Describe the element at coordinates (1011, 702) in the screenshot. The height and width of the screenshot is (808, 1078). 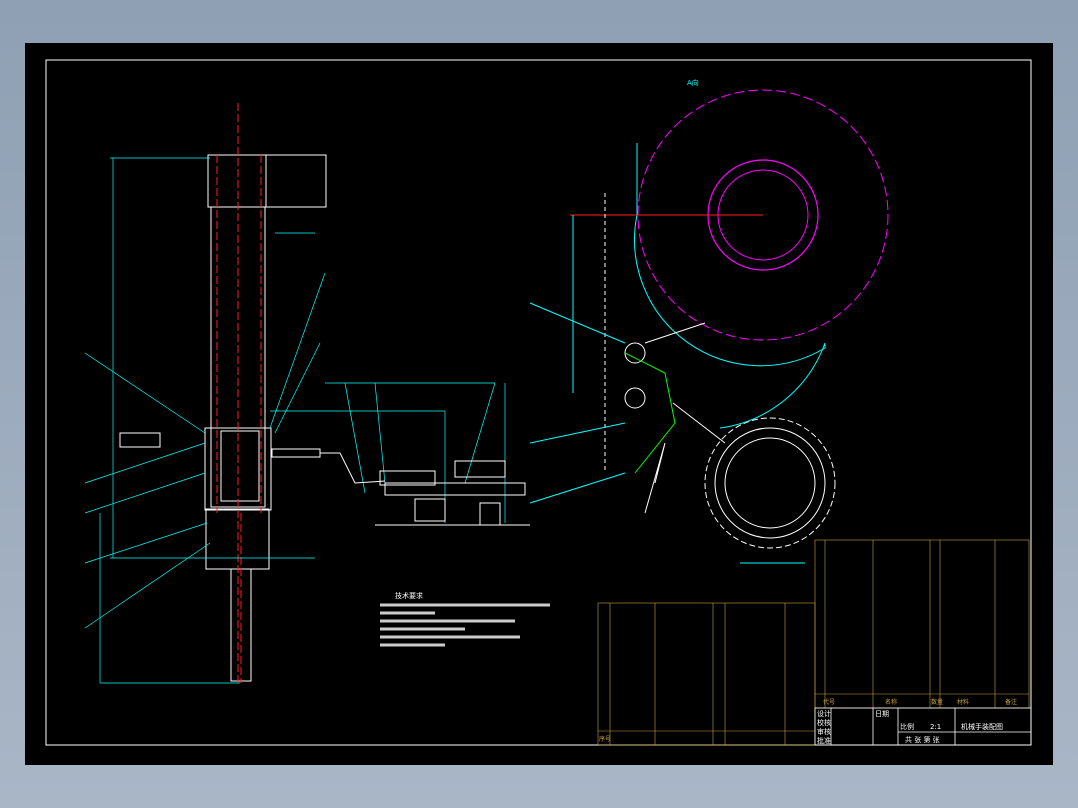
I see `bom-header-note: 备注` at that location.